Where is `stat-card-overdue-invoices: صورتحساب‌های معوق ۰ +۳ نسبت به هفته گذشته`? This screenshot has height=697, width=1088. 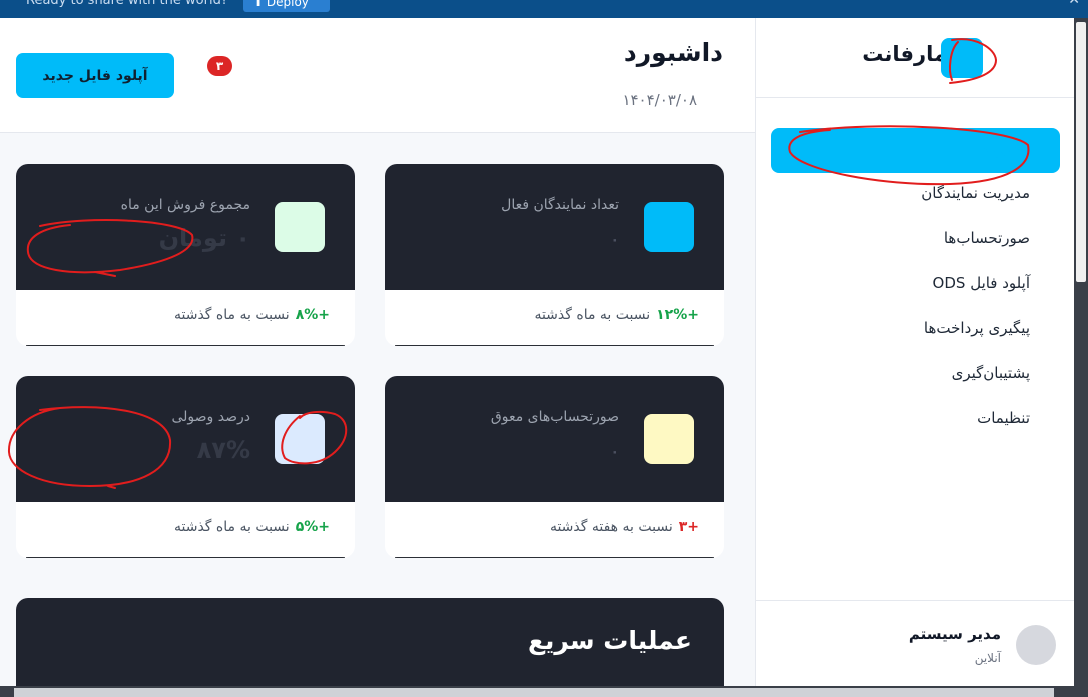 stat-card-overdue-invoices: صورتحساب‌های معوق ۰ +۳ نسبت به هفته گذشته is located at coordinates (554, 467).